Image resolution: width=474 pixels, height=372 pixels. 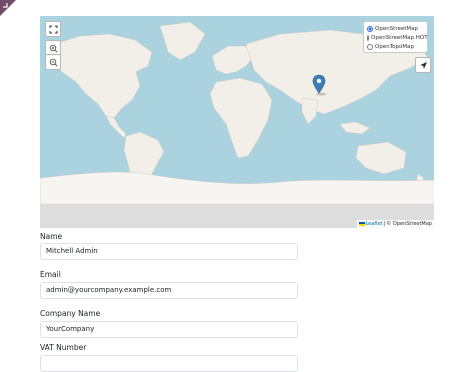 I want to click on ukraine-flag-icon, so click(x=361, y=224).